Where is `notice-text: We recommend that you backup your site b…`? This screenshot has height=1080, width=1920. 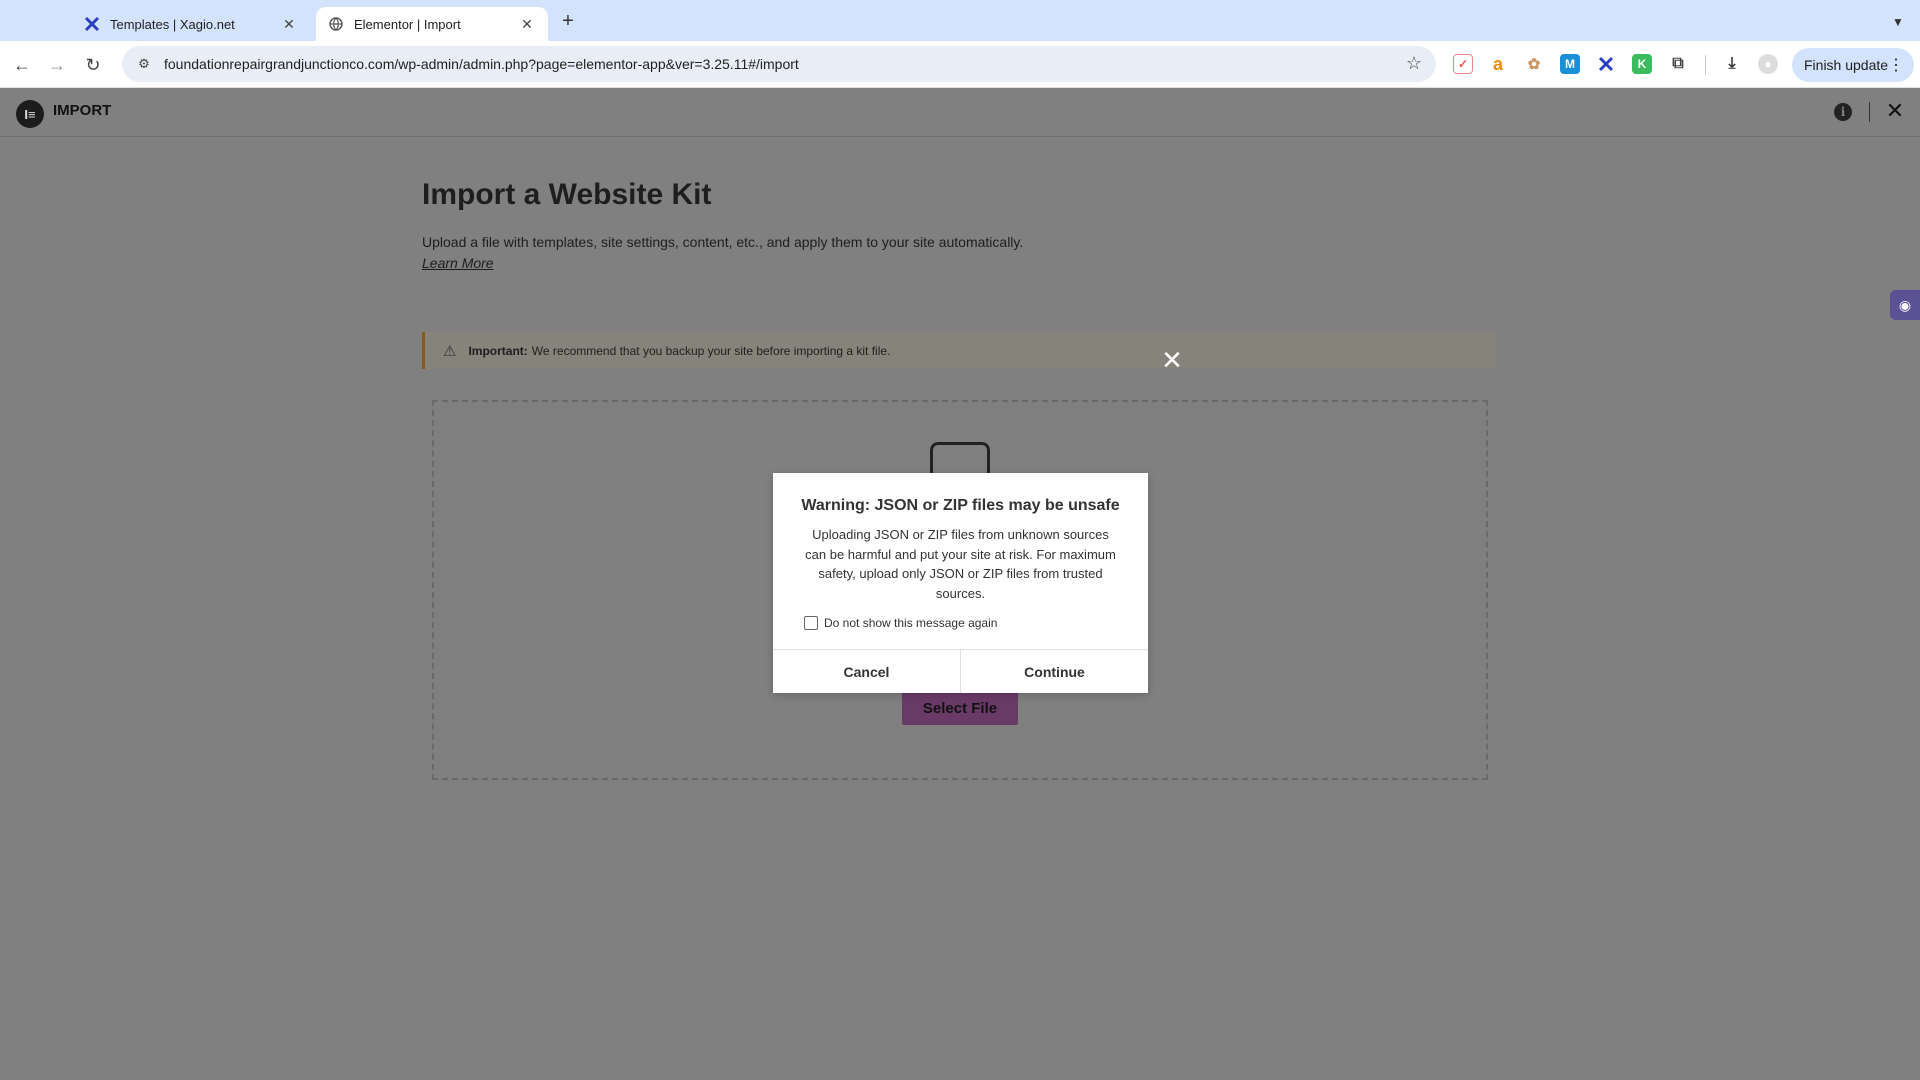 notice-text: We recommend that you backup your site b… is located at coordinates (711, 350).